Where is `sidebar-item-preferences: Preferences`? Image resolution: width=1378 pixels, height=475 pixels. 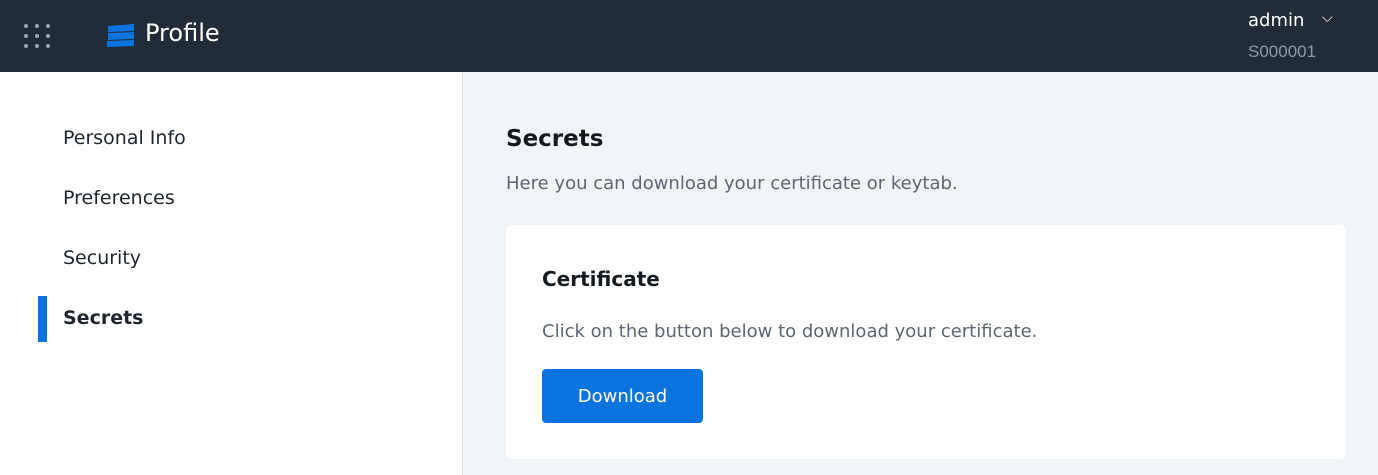 sidebar-item-preferences: Preferences is located at coordinates (119, 198).